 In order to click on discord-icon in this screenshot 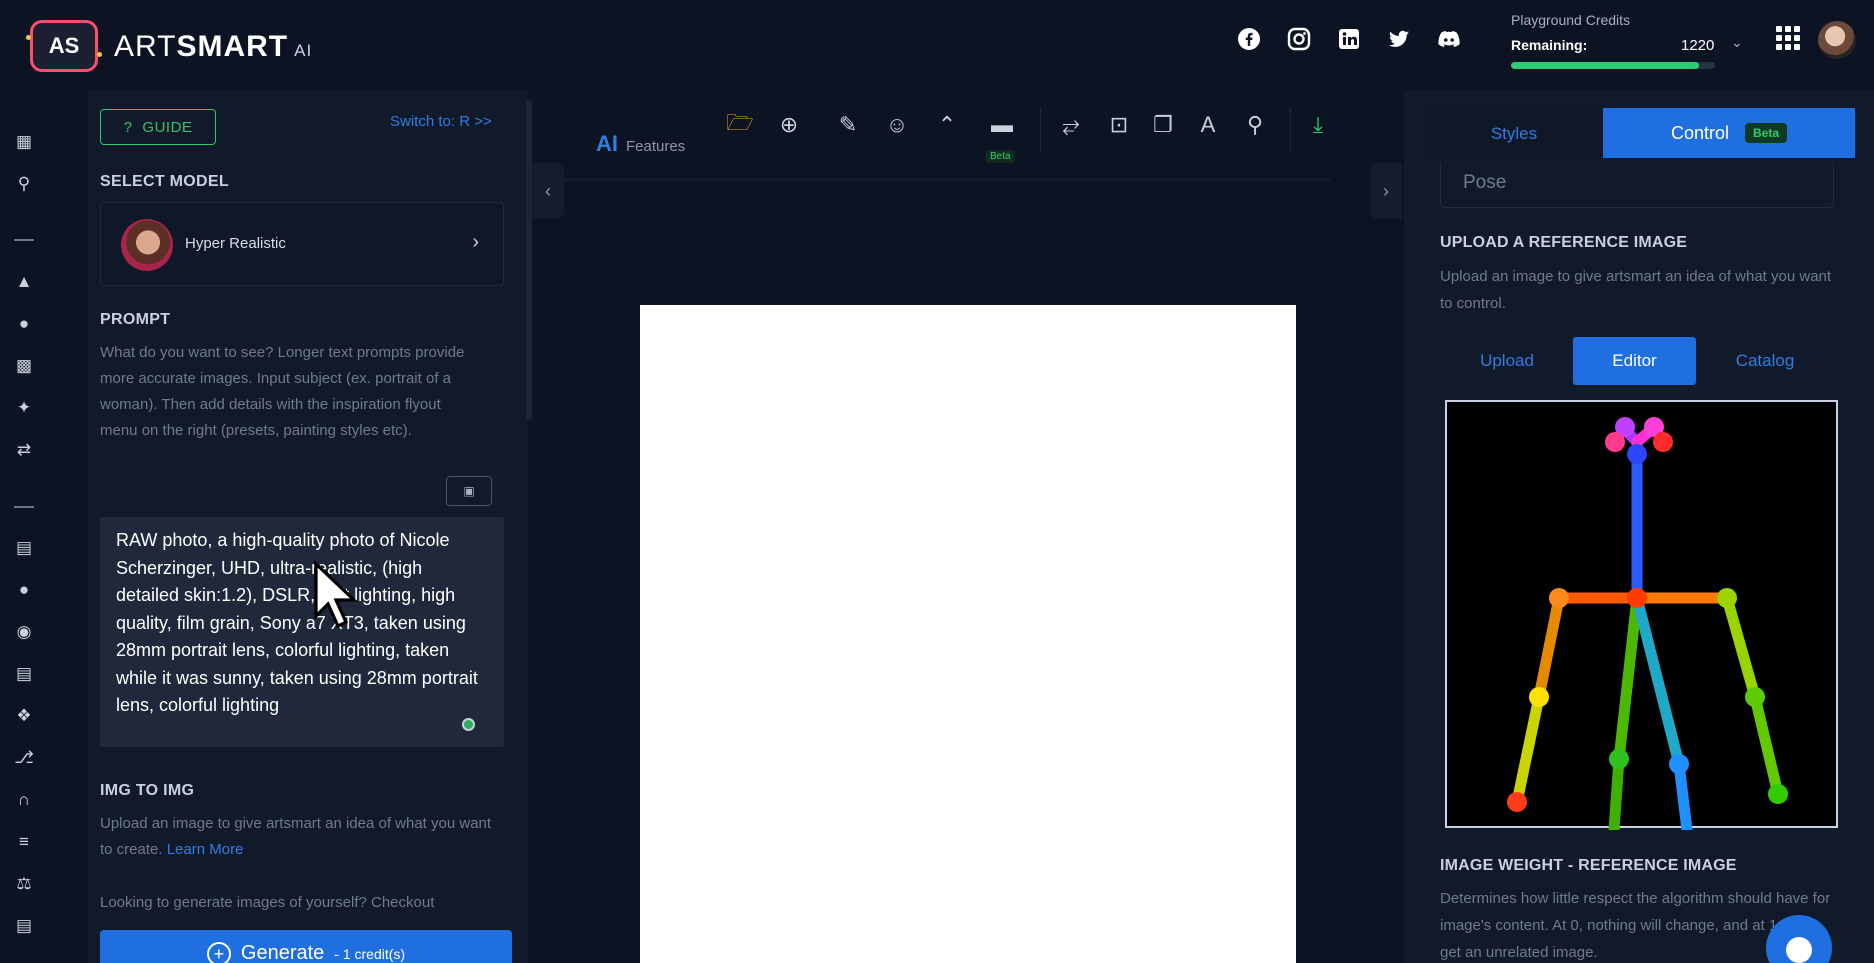, I will do `click(1449, 39)`.